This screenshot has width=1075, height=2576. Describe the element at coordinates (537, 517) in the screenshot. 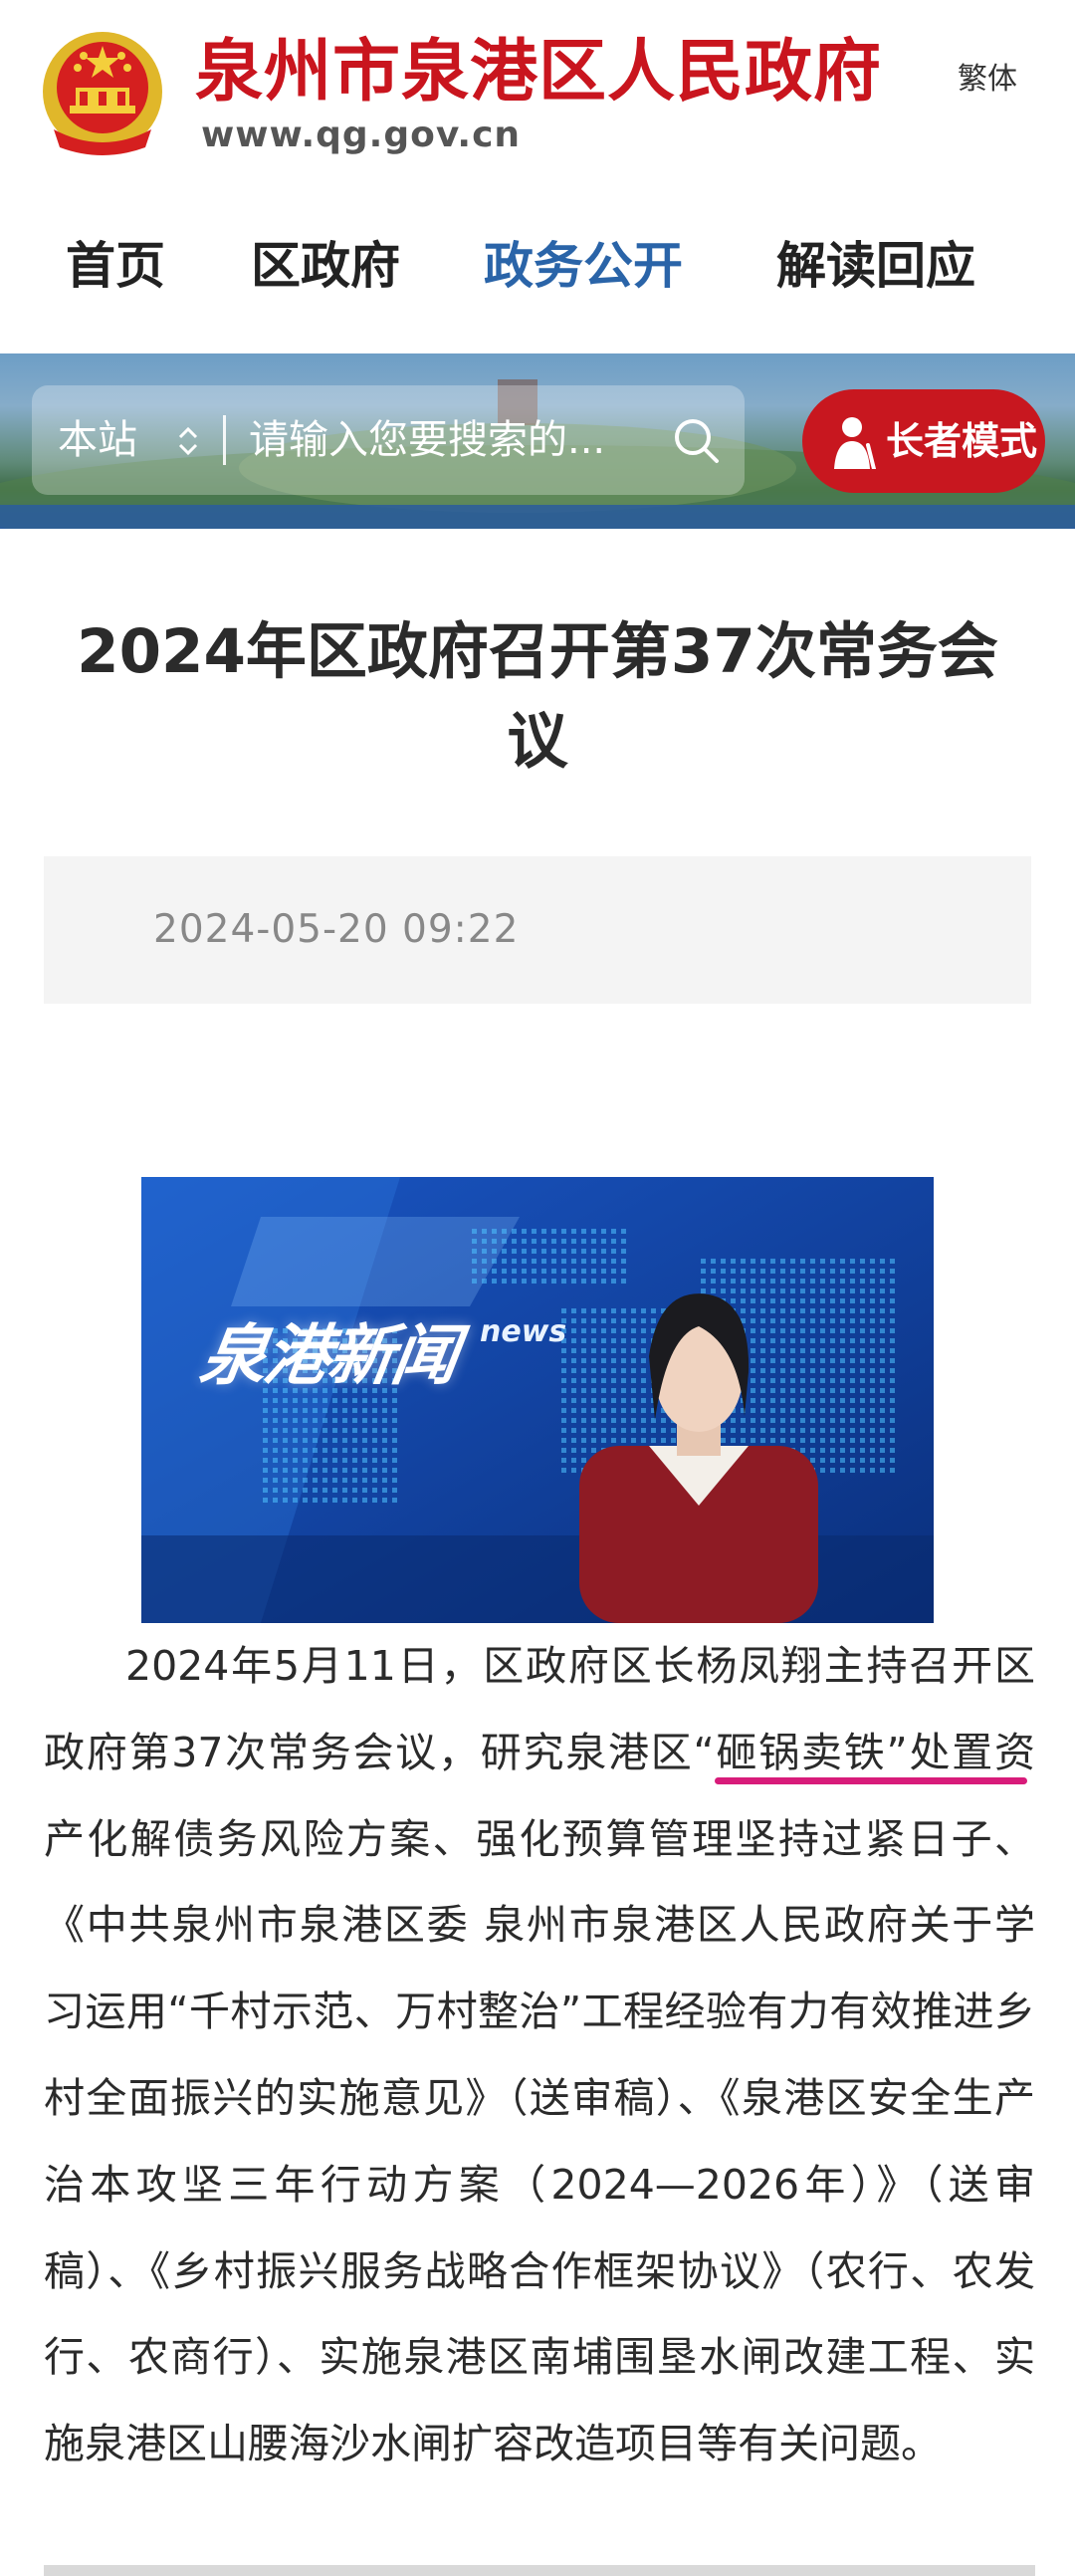

I see `banner-strip` at that location.